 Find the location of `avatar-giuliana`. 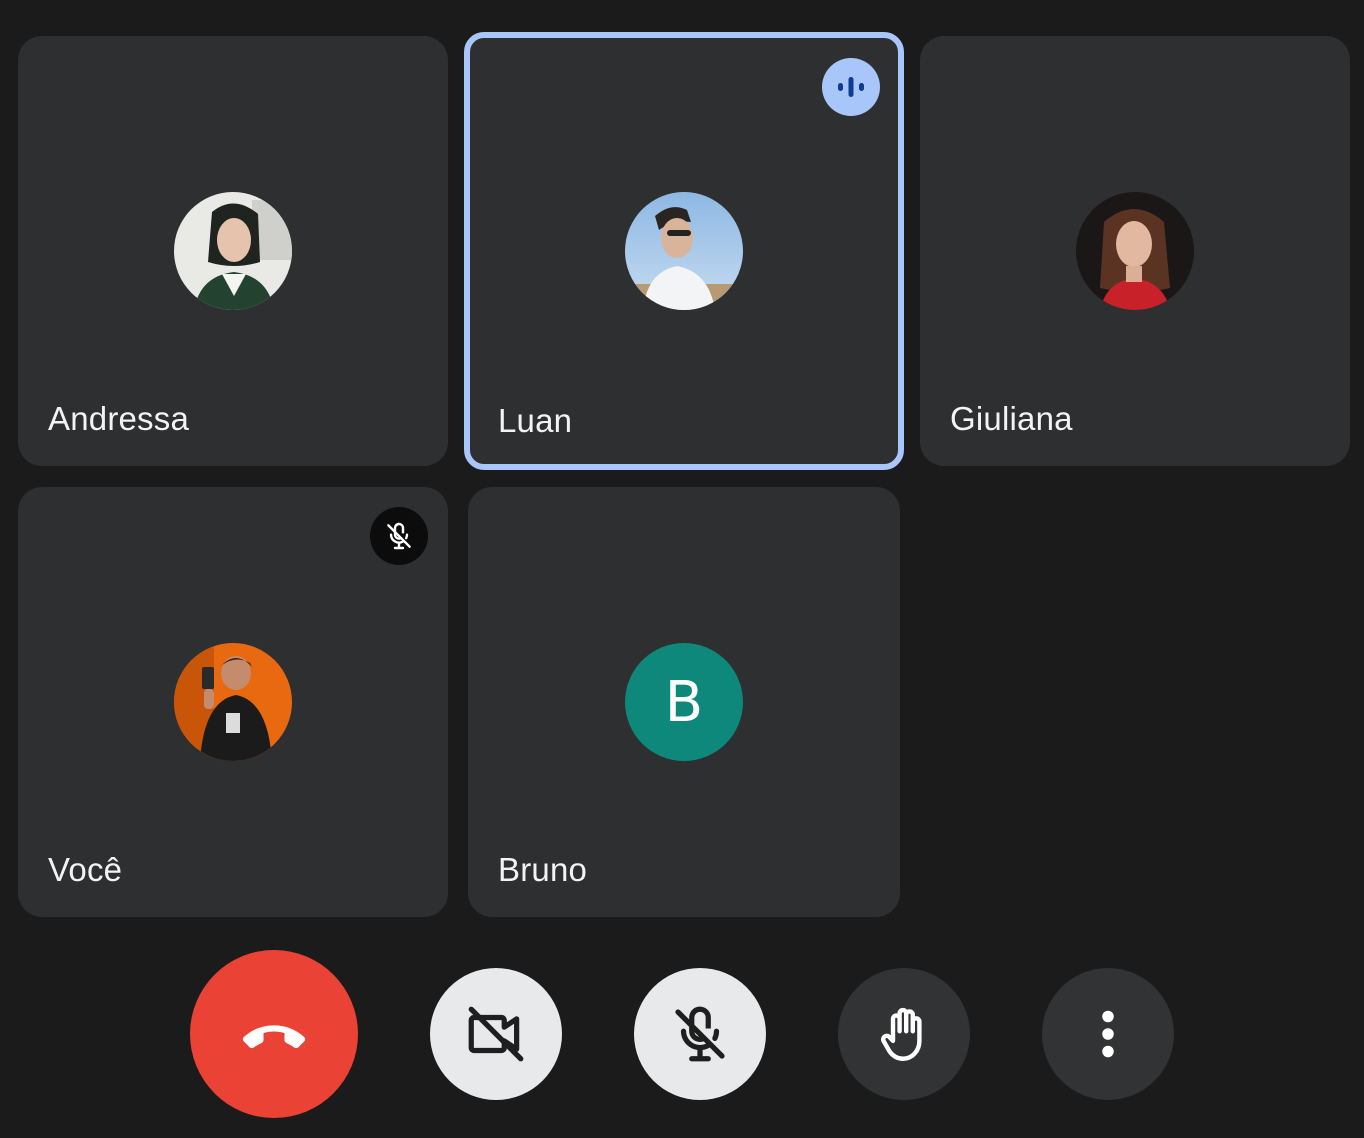

avatar-giuliana is located at coordinates (1135, 251).